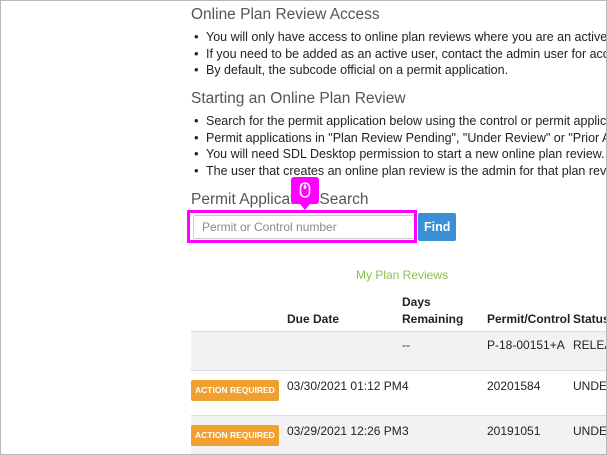  Describe the element at coordinates (344, 430) in the screenshot. I see `due-date-cell: 03/29/2021 12:26 PM` at that location.